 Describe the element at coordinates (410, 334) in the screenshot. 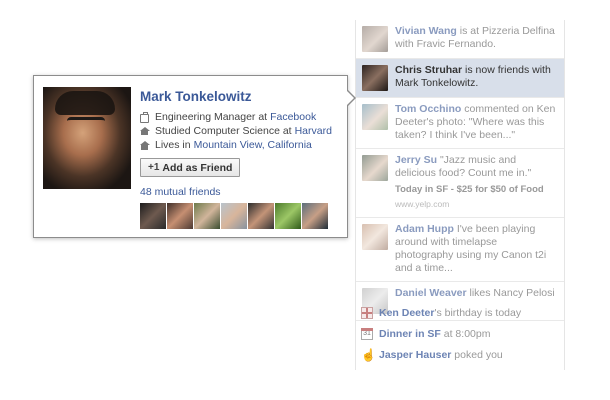

I see `notification-name: Dinner in SF` at that location.